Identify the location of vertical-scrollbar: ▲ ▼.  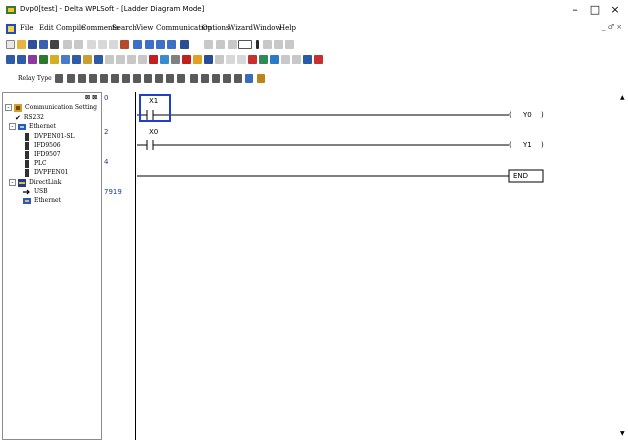
(623, 266).